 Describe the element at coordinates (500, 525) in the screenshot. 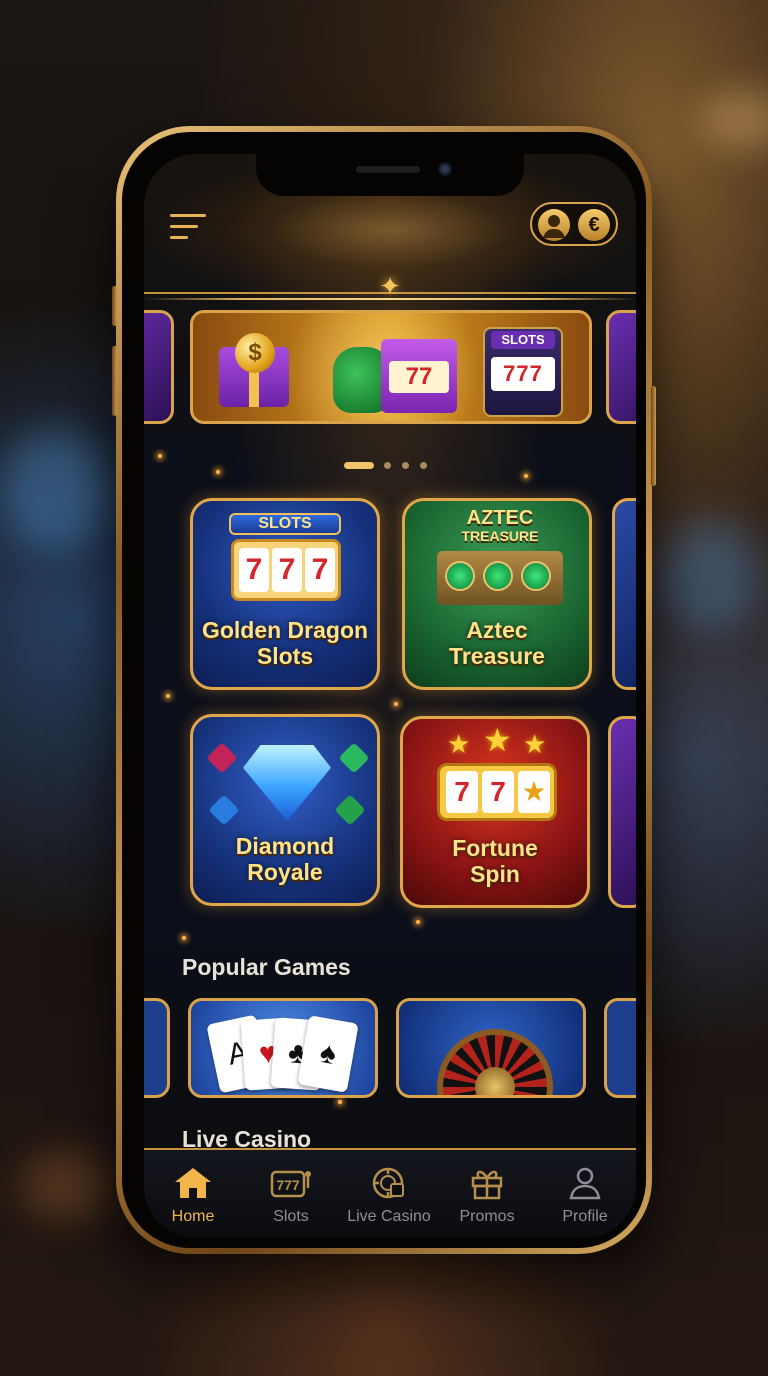

I see `game-logo: AZTEC TREASURE` at that location.